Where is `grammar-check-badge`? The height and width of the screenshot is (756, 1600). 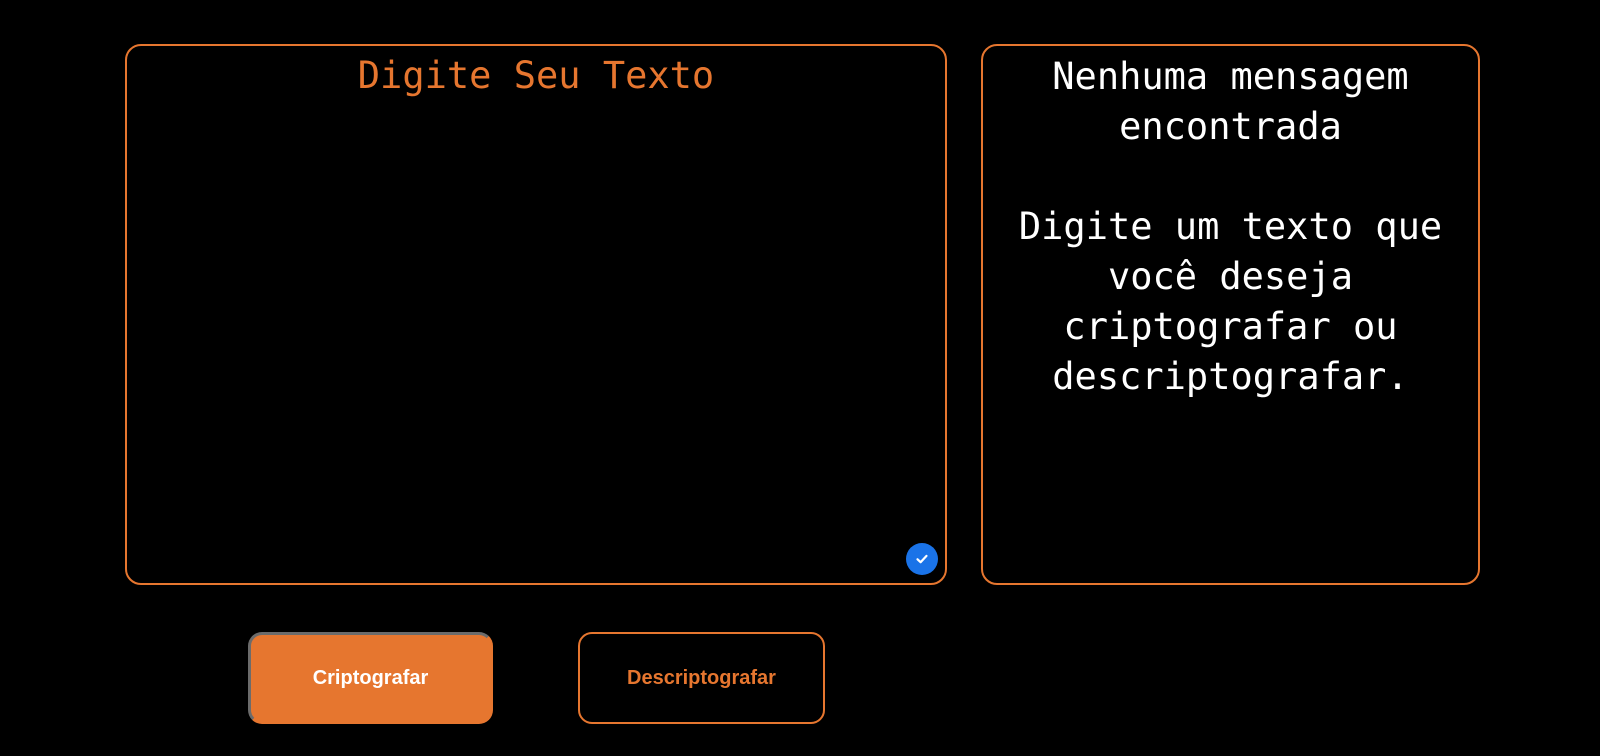
grammar-check-badge is located at coordinates (922, 559).